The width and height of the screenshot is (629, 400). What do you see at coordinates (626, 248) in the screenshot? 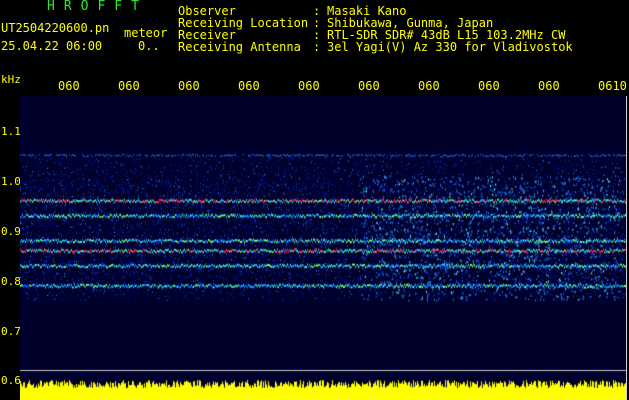
I see `plot-border` at bounding box center [626, 248].